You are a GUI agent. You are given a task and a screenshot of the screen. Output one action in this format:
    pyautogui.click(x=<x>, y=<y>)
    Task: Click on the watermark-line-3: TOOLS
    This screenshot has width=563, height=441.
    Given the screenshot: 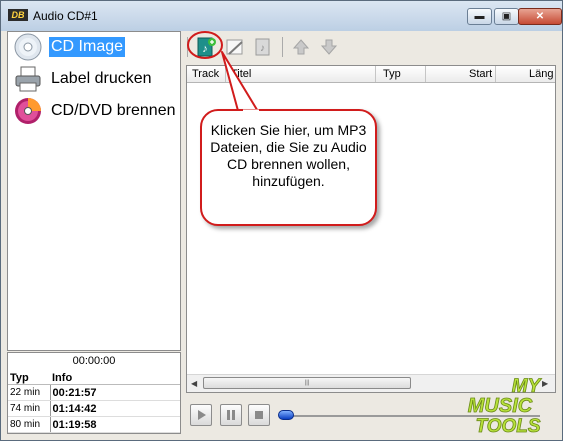 What is the action you would take?
    pyautogui.click(x=507, y=426)
    